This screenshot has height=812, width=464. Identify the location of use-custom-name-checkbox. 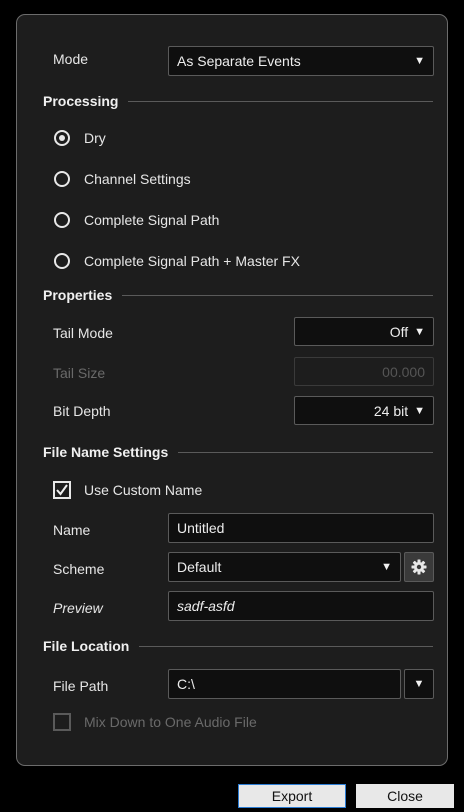
(62, 490).